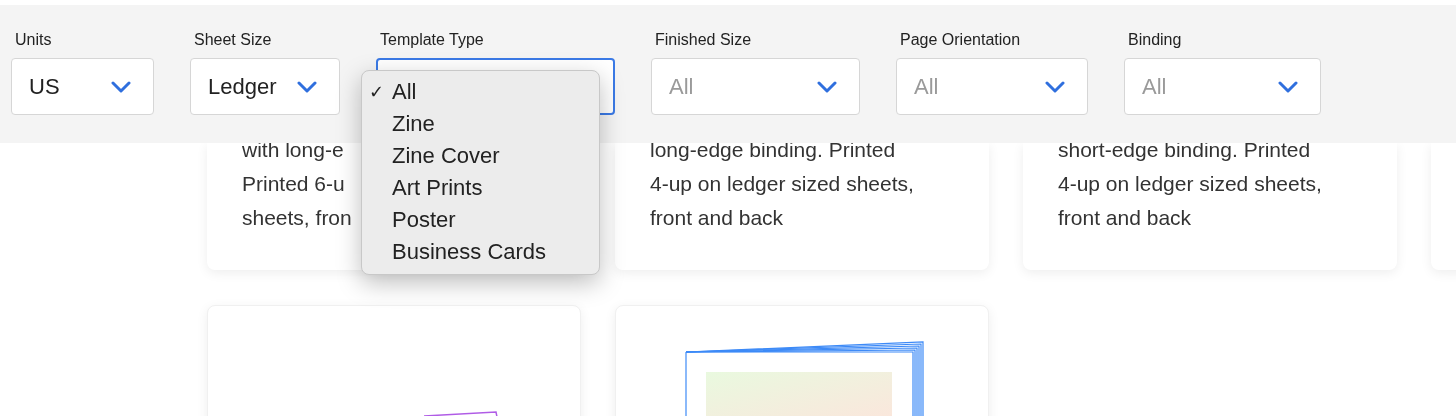  Describe the element at coordinates (293, 184) in the screenshot. I see `card-description: Printed 6-u` at that location.